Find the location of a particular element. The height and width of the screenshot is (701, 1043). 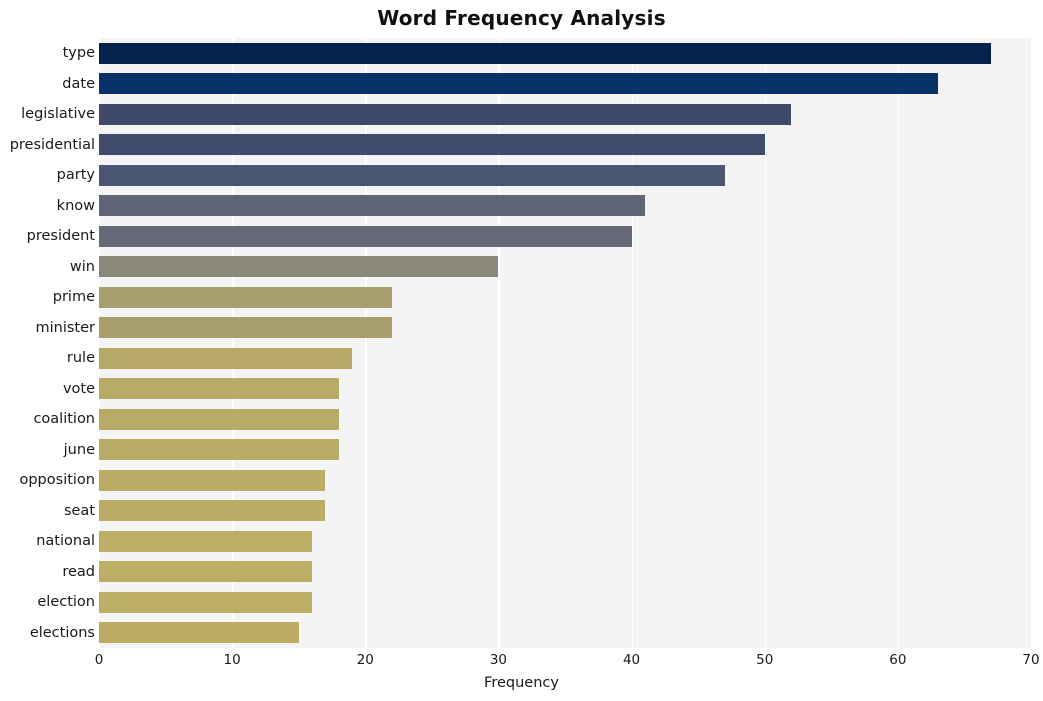

bar-june is located at coordinates (219, 450).